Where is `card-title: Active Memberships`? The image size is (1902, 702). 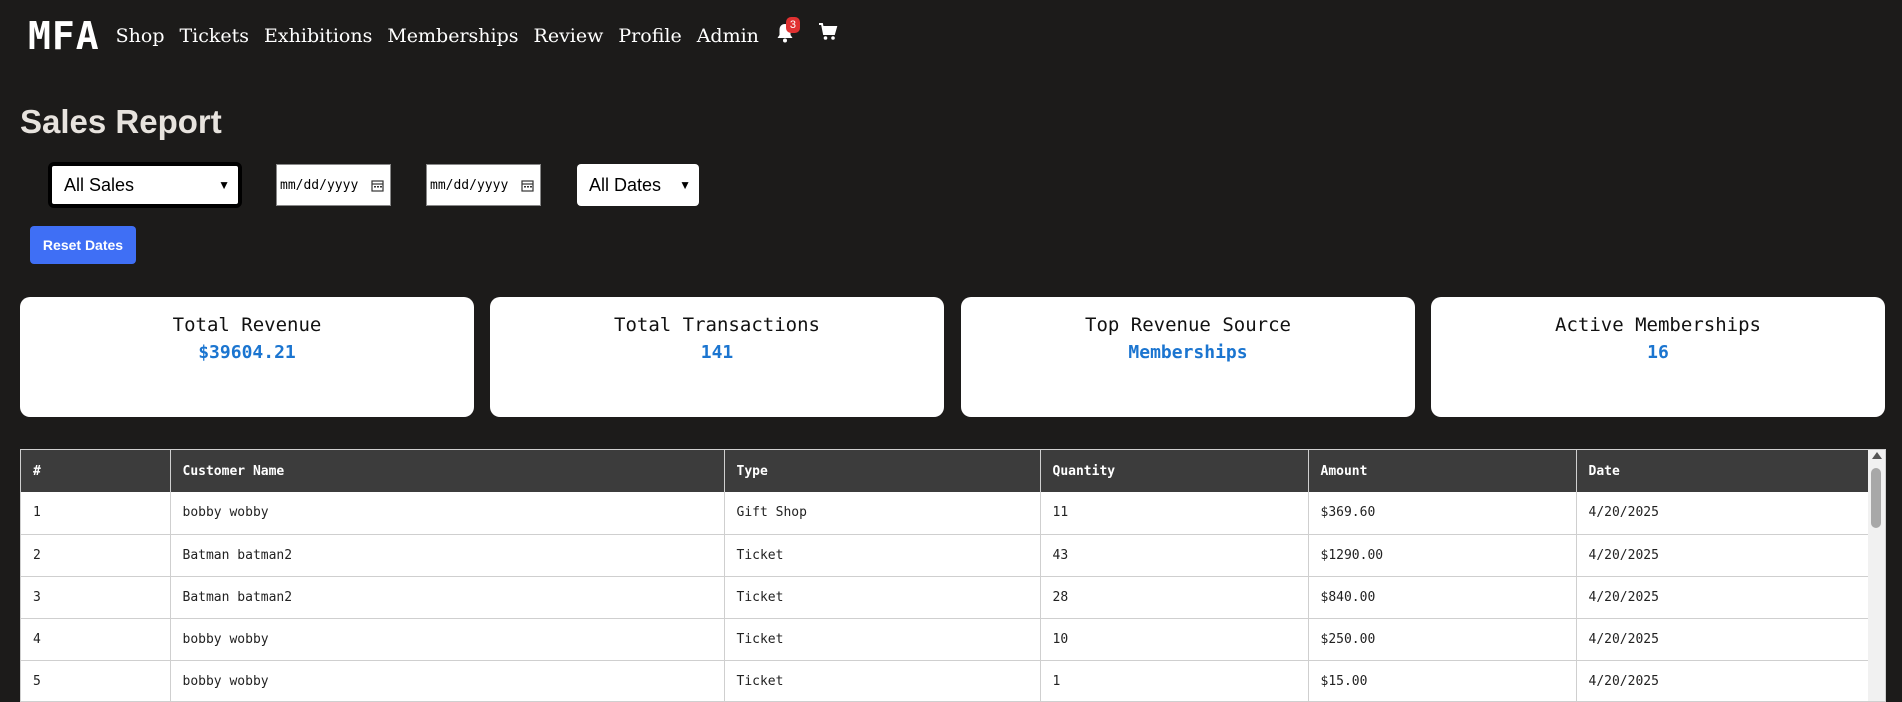
card-title: Active Memberships is located at coordinates (1658, 325).